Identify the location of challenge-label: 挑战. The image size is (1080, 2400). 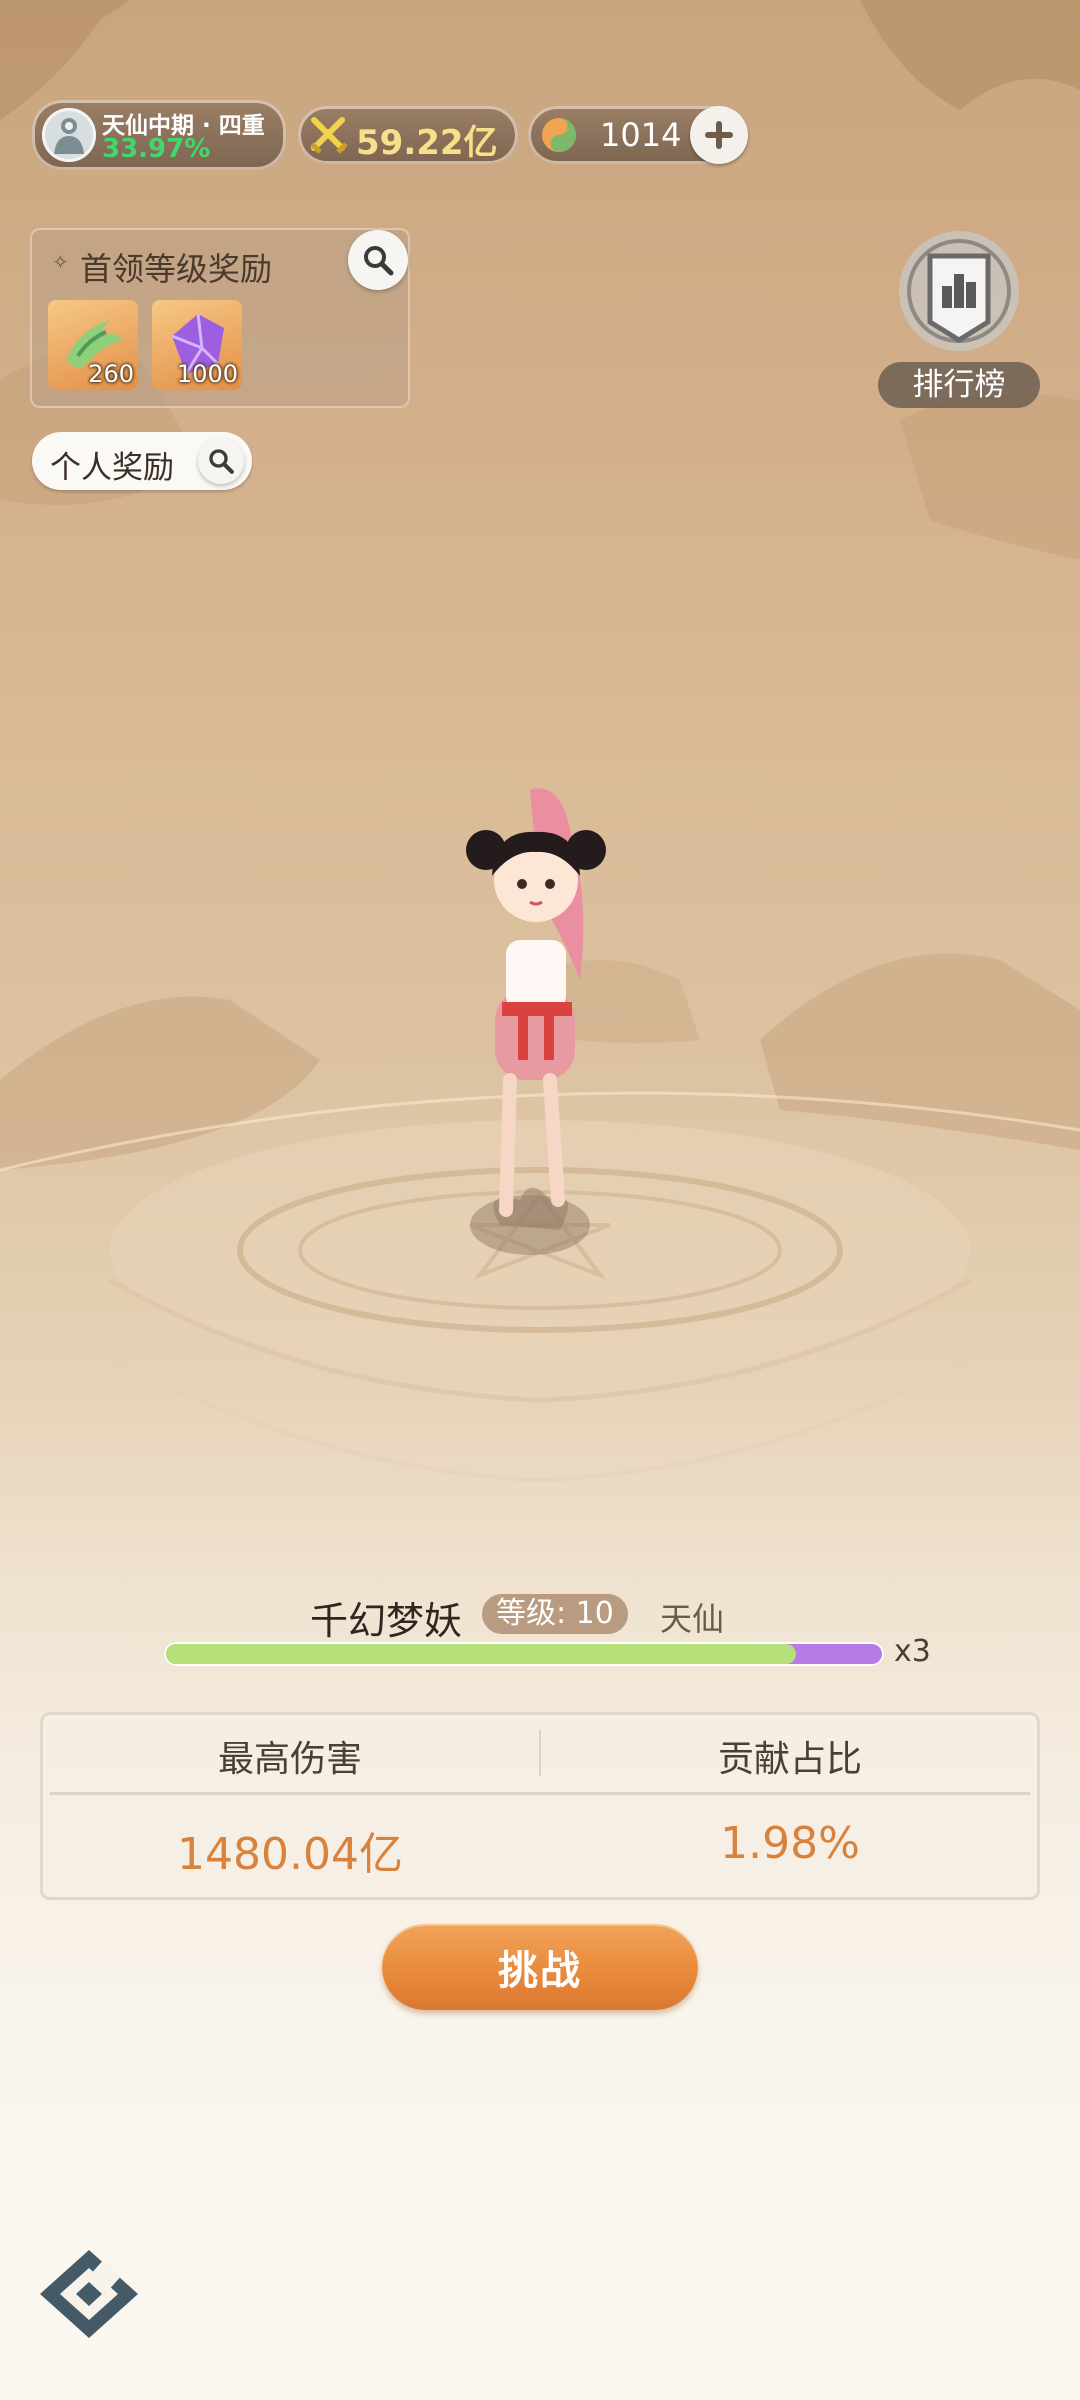
(540, 1971).